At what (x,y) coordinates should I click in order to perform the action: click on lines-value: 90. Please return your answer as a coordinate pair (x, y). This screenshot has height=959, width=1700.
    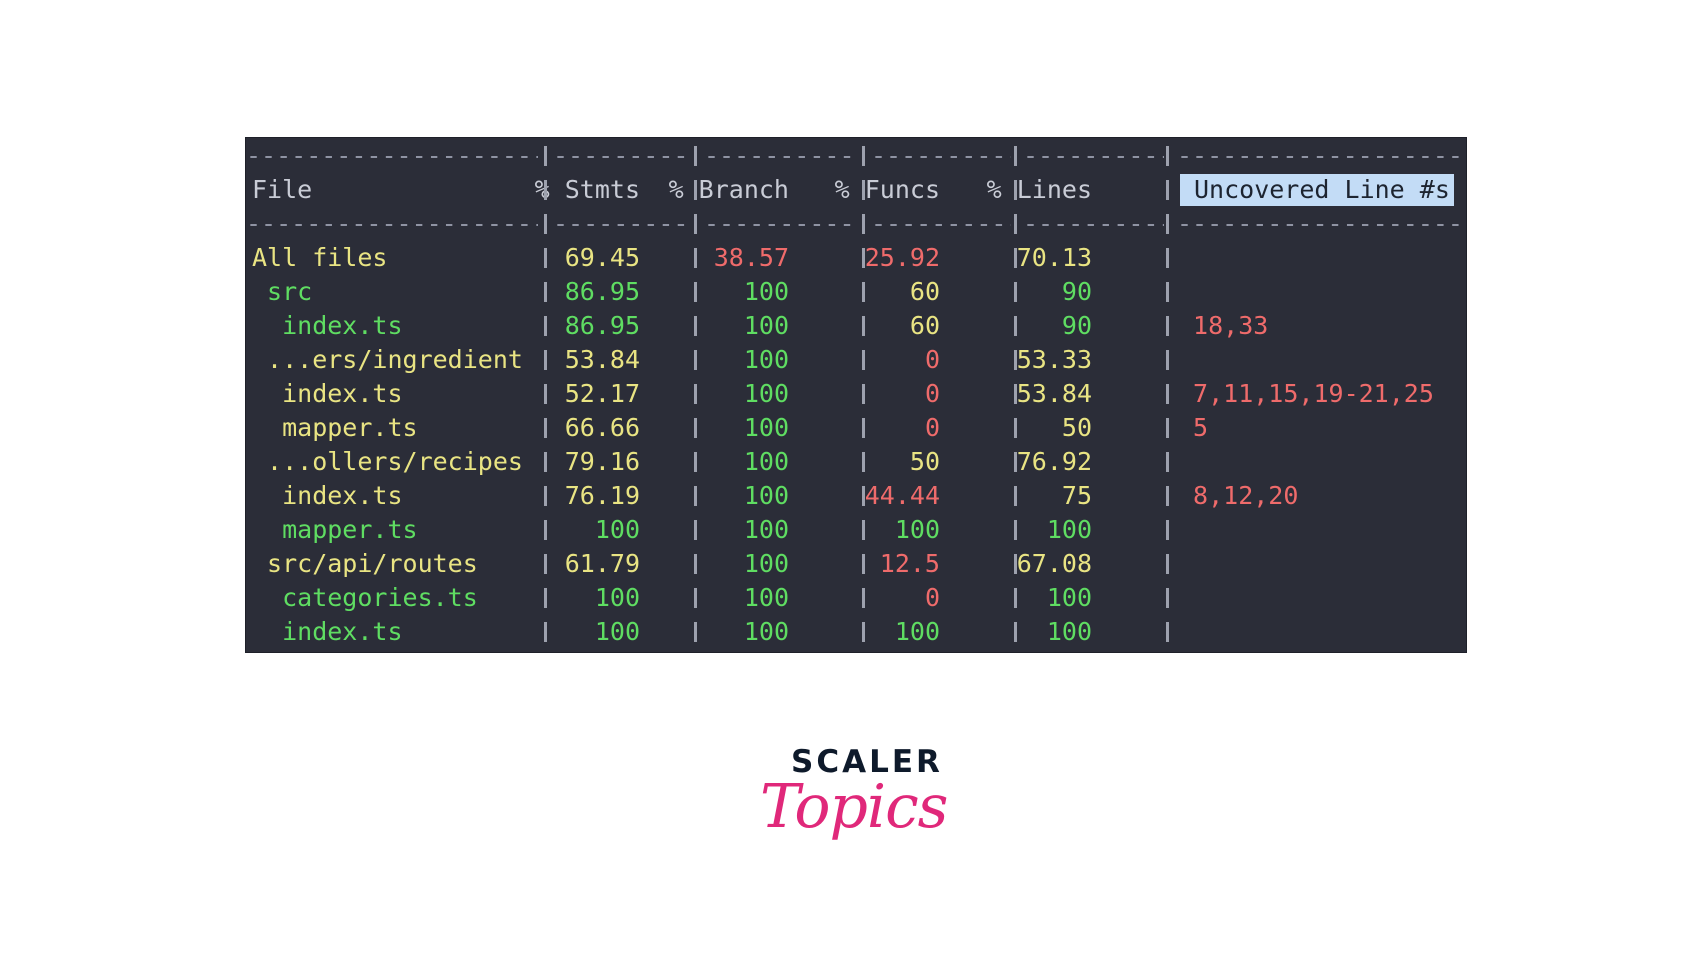
    Looking at the image, I should click on (1076, 325).